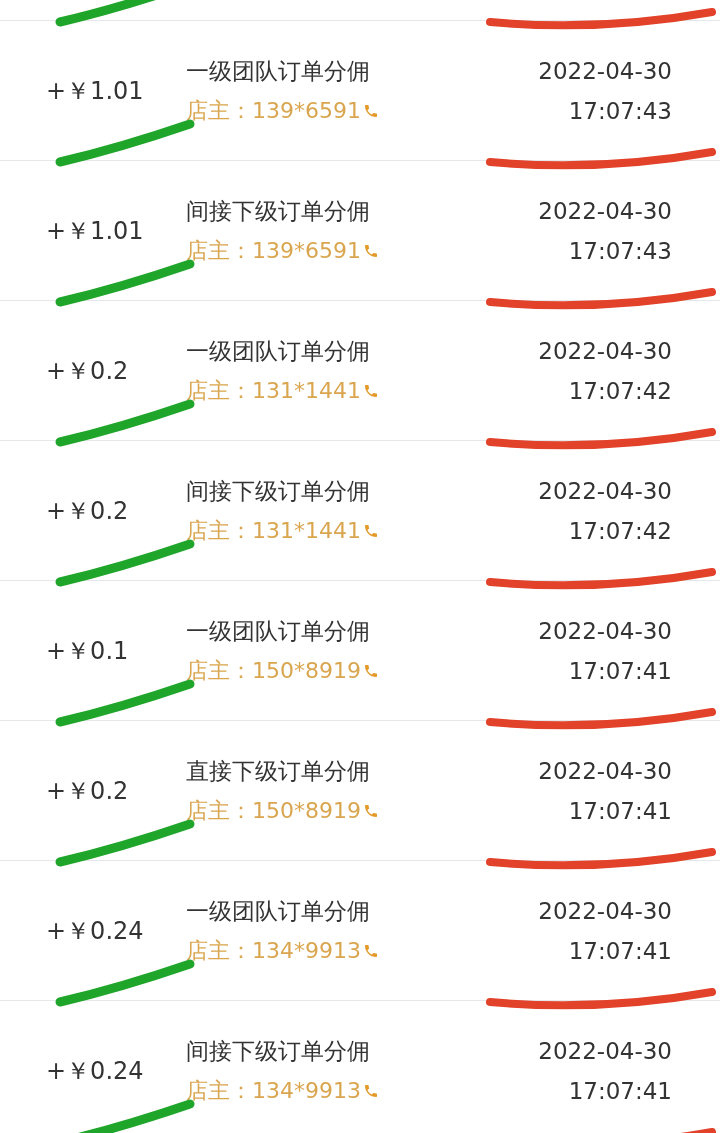 This screenshot has width=720, height=1133. What do you see at coordinates (278, 771) in the screenshot?
I see `record-title: 直接下级订单分佣` at bounding box center [278, 771].